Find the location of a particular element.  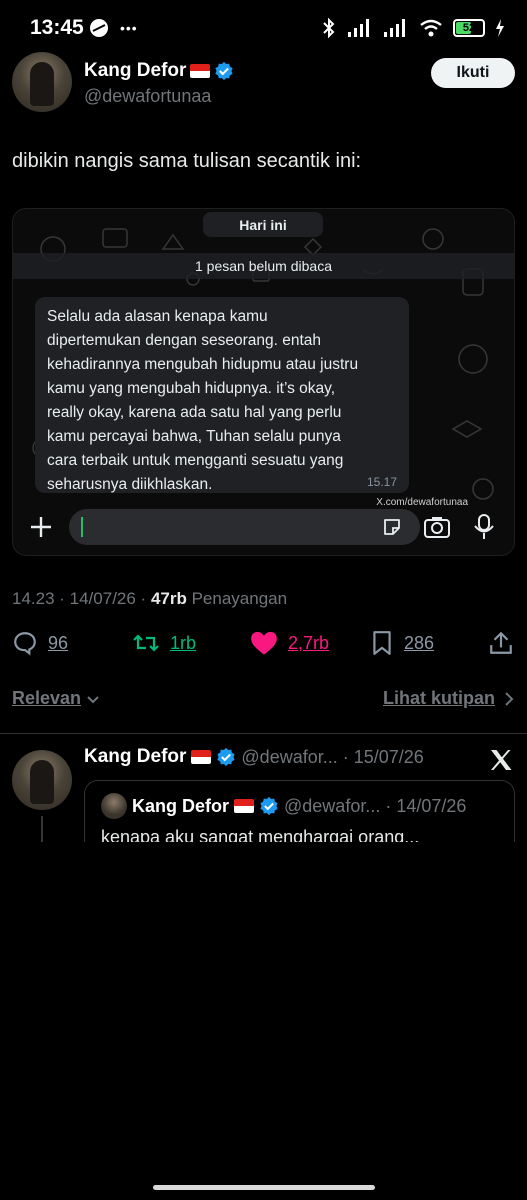

tweet-actions: 96 1rb 2,7rb 286 is located at coordinates (263, 646).